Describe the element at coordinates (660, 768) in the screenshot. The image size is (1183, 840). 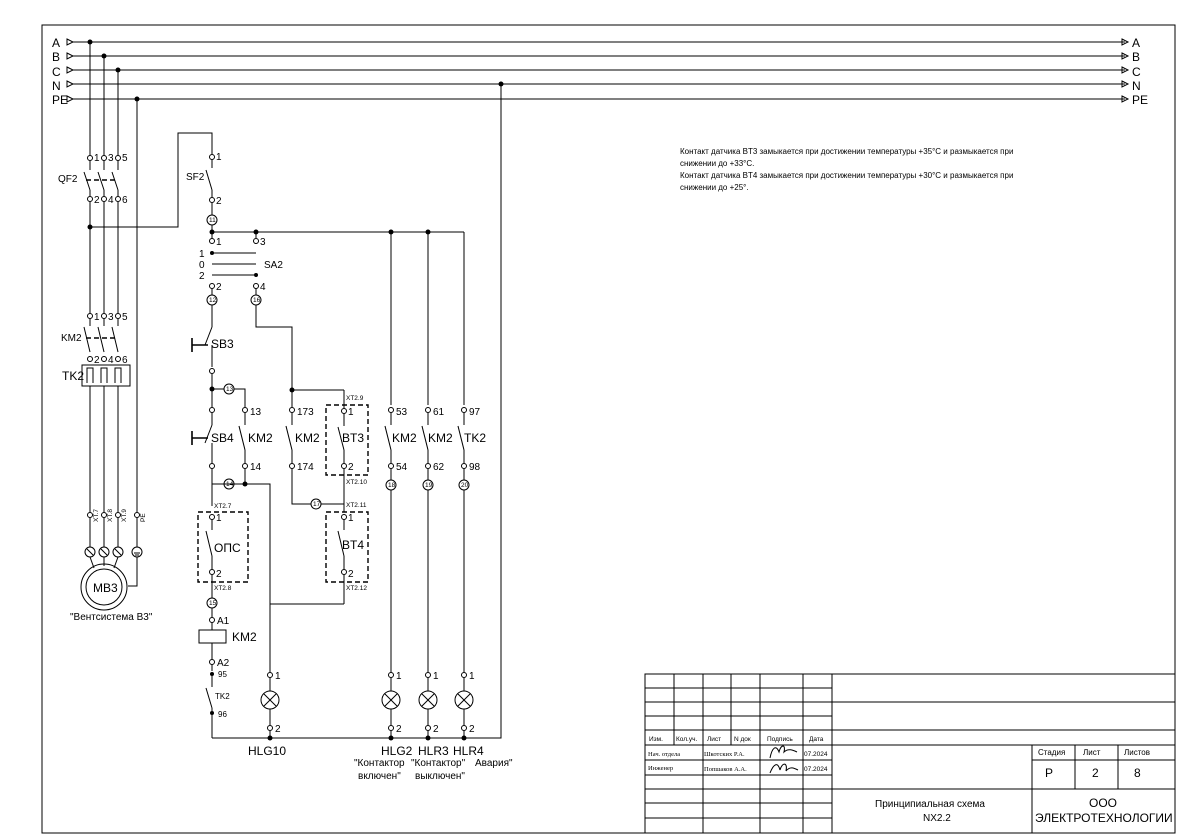
I see `svg-text: Инженер` at that location.